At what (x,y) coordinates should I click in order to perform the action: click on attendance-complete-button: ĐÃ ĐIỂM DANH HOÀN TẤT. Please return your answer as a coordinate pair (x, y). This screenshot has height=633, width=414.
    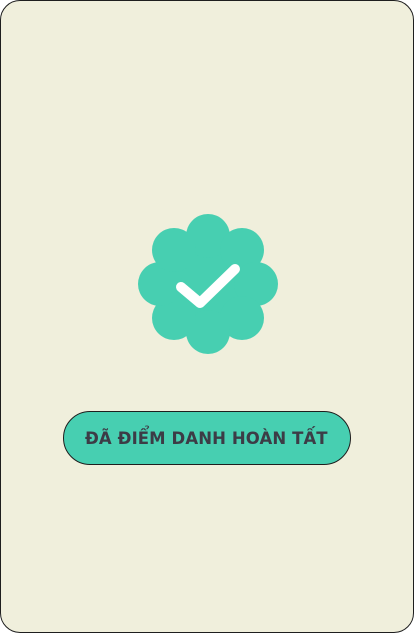
    Looking at the image, I should click on (207, 438).